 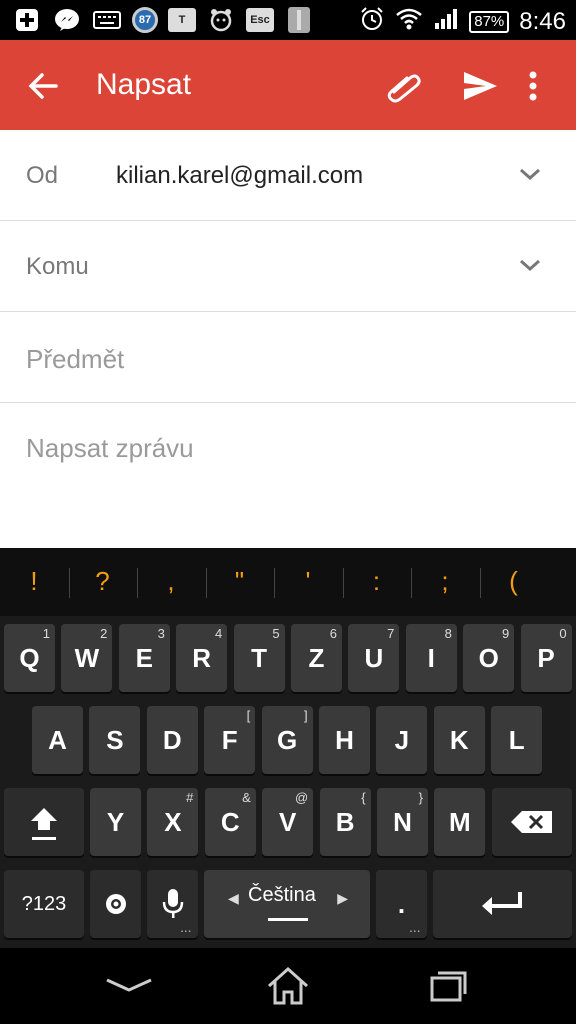 I want to click on key-k: K, so click(x=459, y=740).